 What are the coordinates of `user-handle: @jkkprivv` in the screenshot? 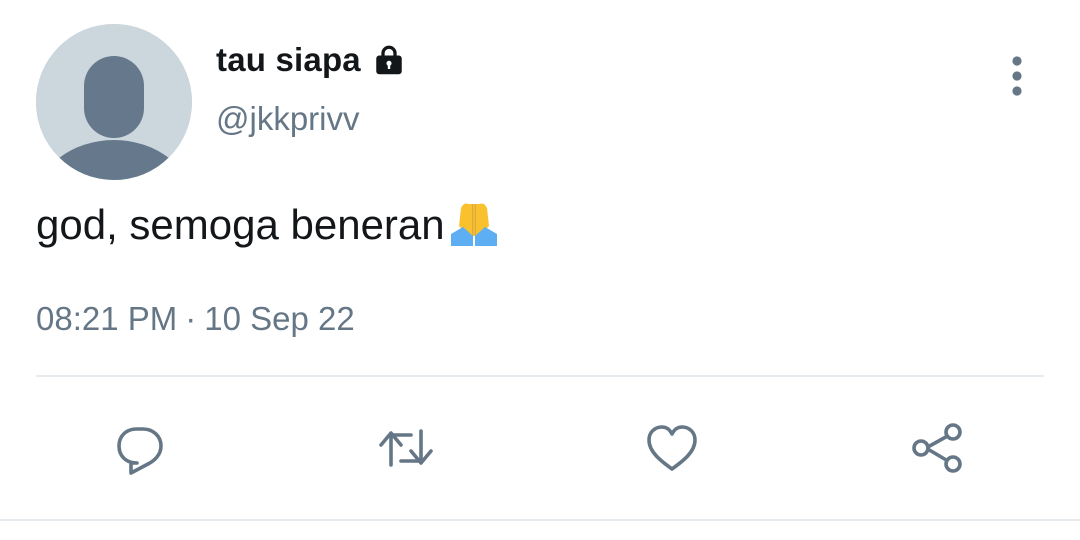 It's located at (288, 119).